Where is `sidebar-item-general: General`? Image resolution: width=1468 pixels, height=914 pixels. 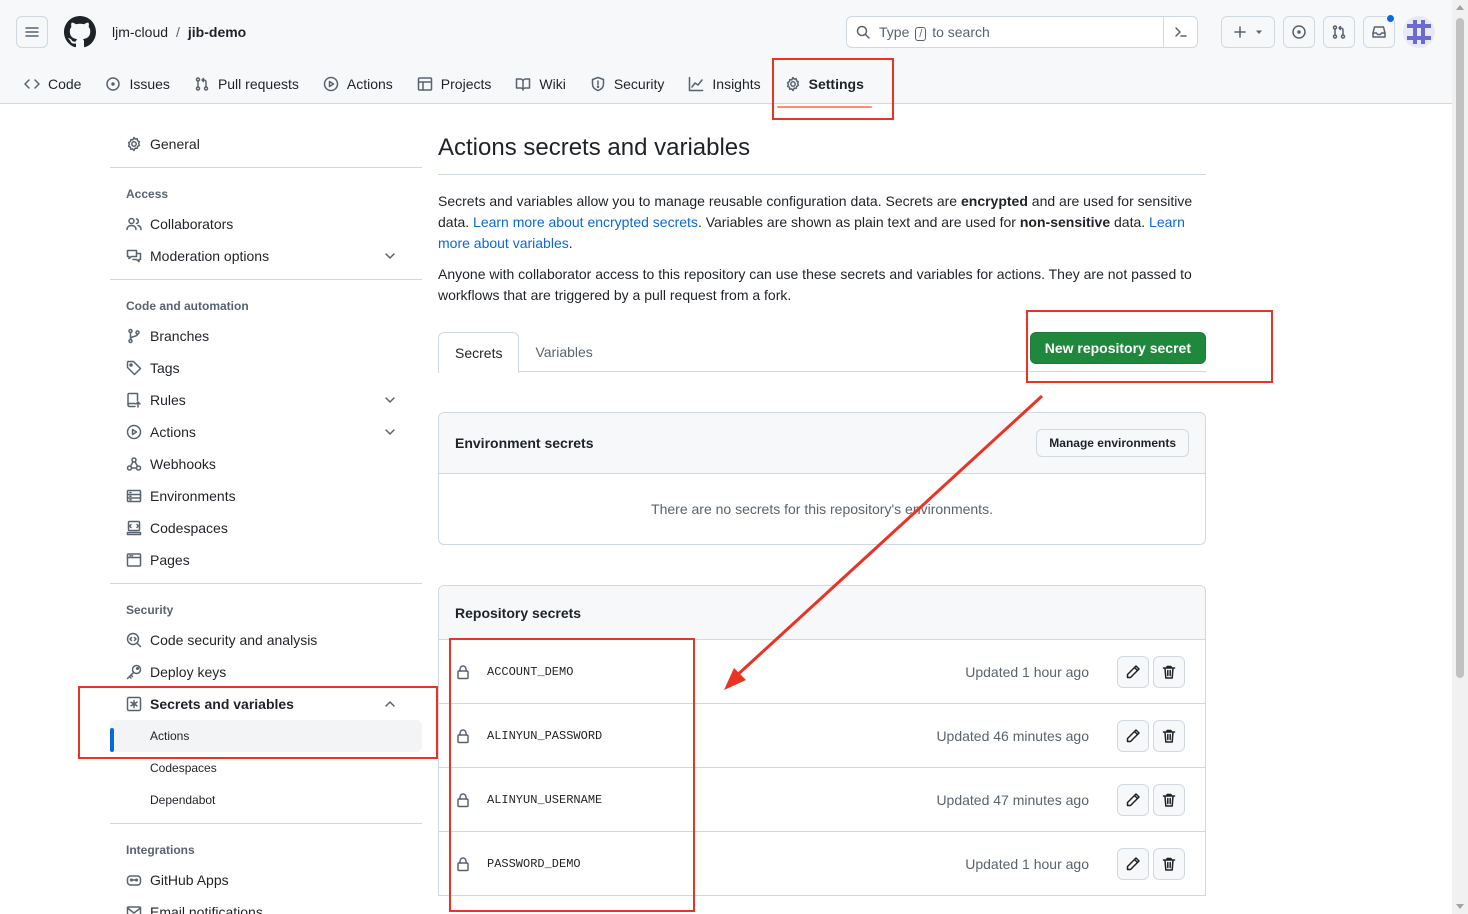 sidebar-item-general: General is located at coordinates (266, 144).